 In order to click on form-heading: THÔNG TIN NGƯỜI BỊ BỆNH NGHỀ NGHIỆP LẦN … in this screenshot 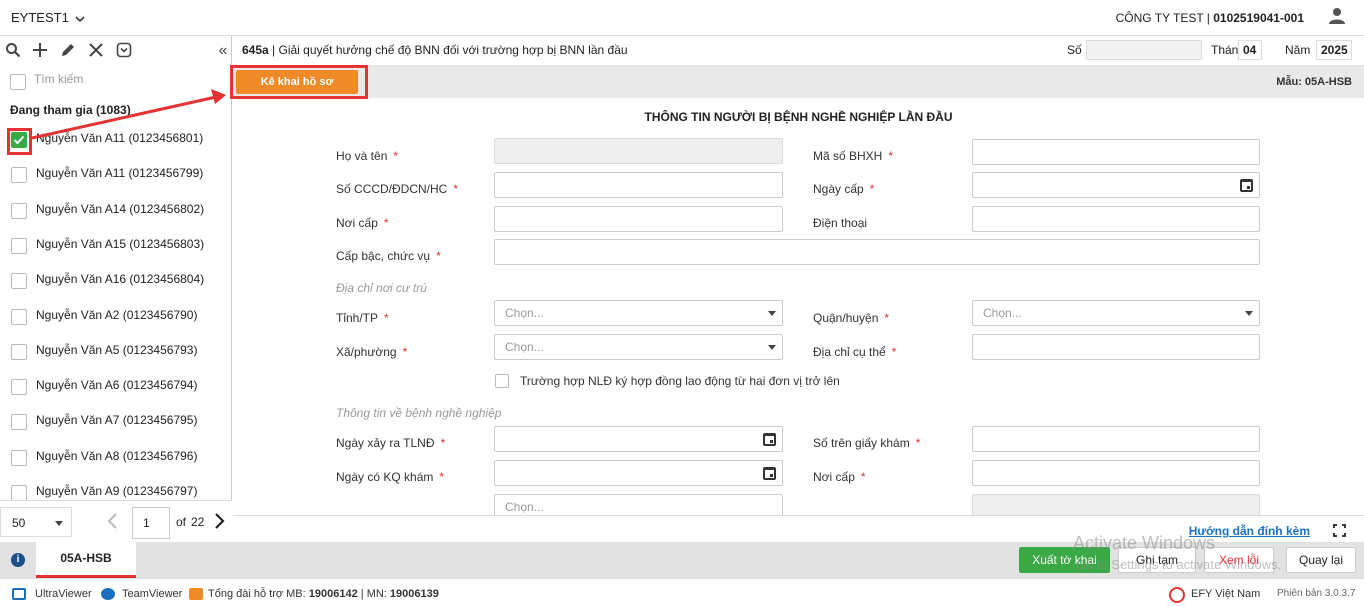, I will do `click(798, 117)`.